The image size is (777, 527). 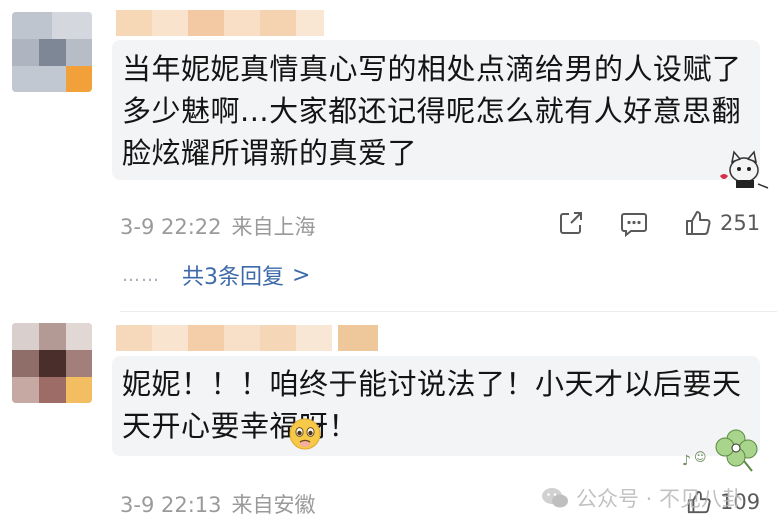 I want to click on comment-meta: 3-9 22:22 来自上海, so click(x=218, y=226).